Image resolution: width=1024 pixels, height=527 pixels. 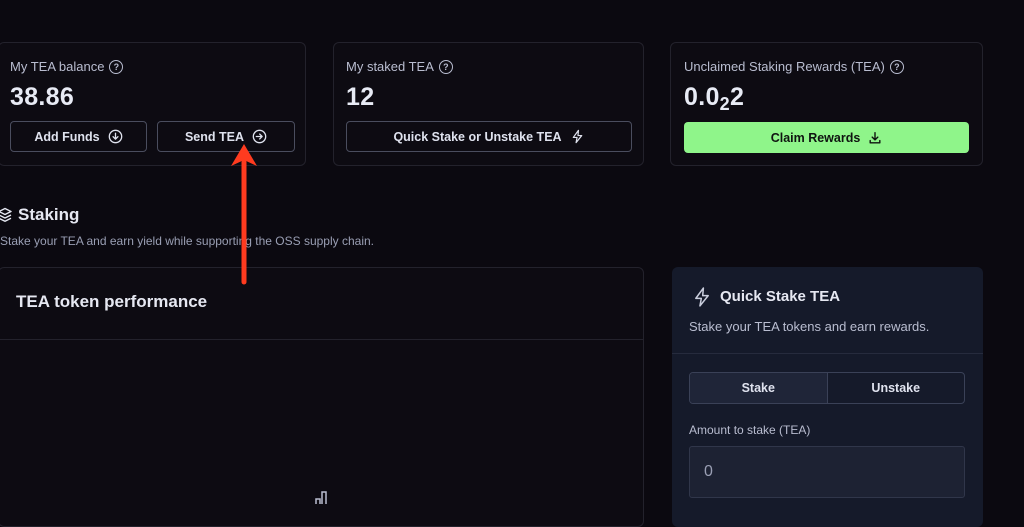 I want to click on balance-label: My TEA balance, so click(x=57, y=66).